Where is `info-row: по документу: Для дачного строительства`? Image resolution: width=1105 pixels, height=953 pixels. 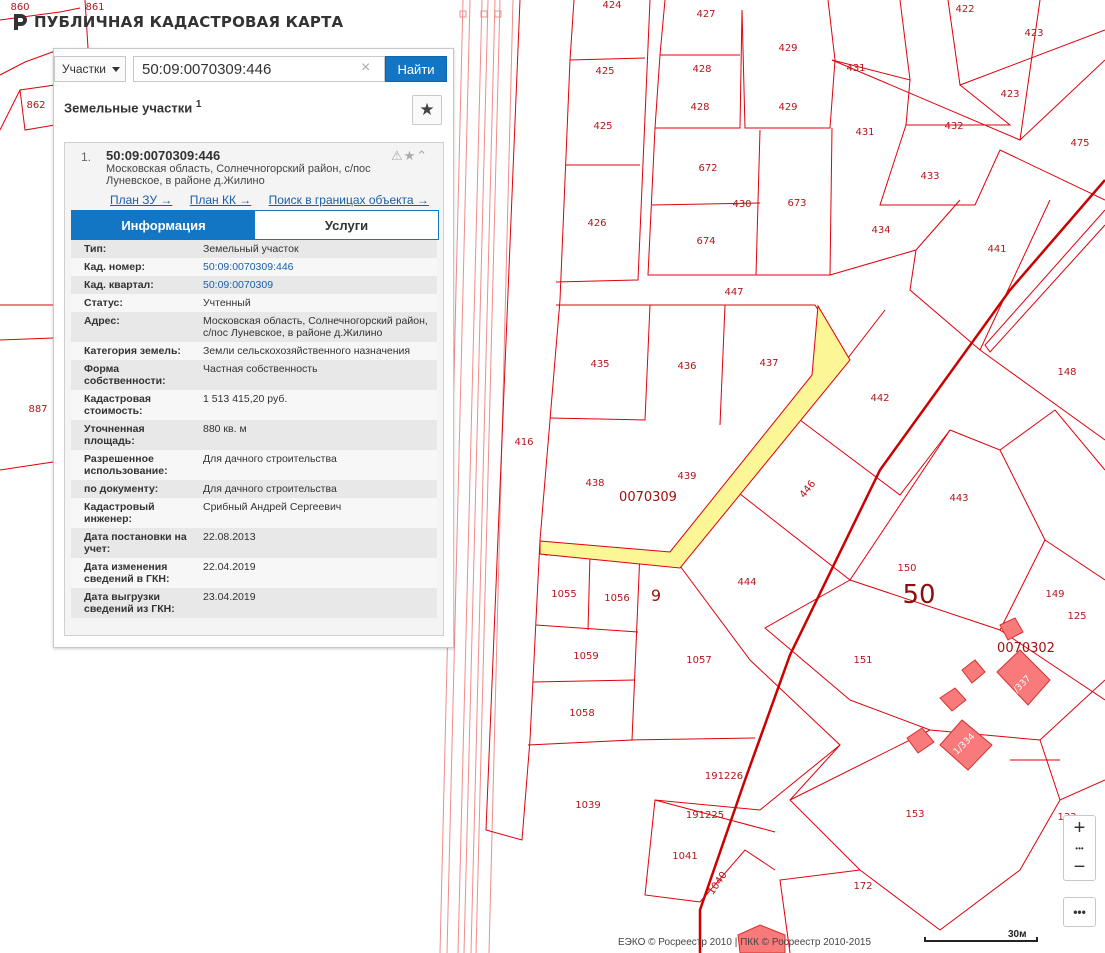 info-row: по документу: Для дачного строительства is located at coordinates (254, 489).